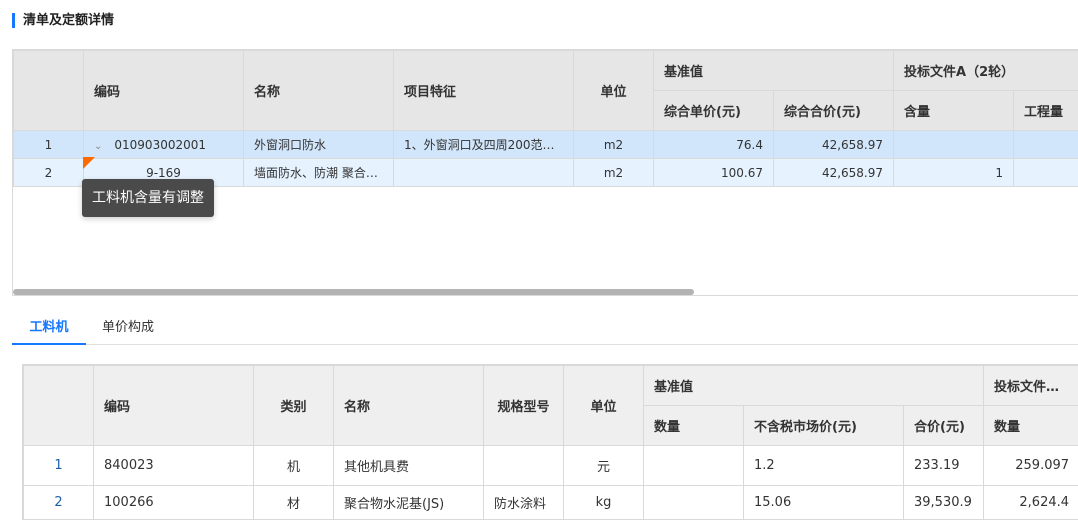 This screenshot has height=520, width=1078. Describe the element at coordinates (409, 466) in the screenshot. I see `name-cell: 其他机具费` at that location.